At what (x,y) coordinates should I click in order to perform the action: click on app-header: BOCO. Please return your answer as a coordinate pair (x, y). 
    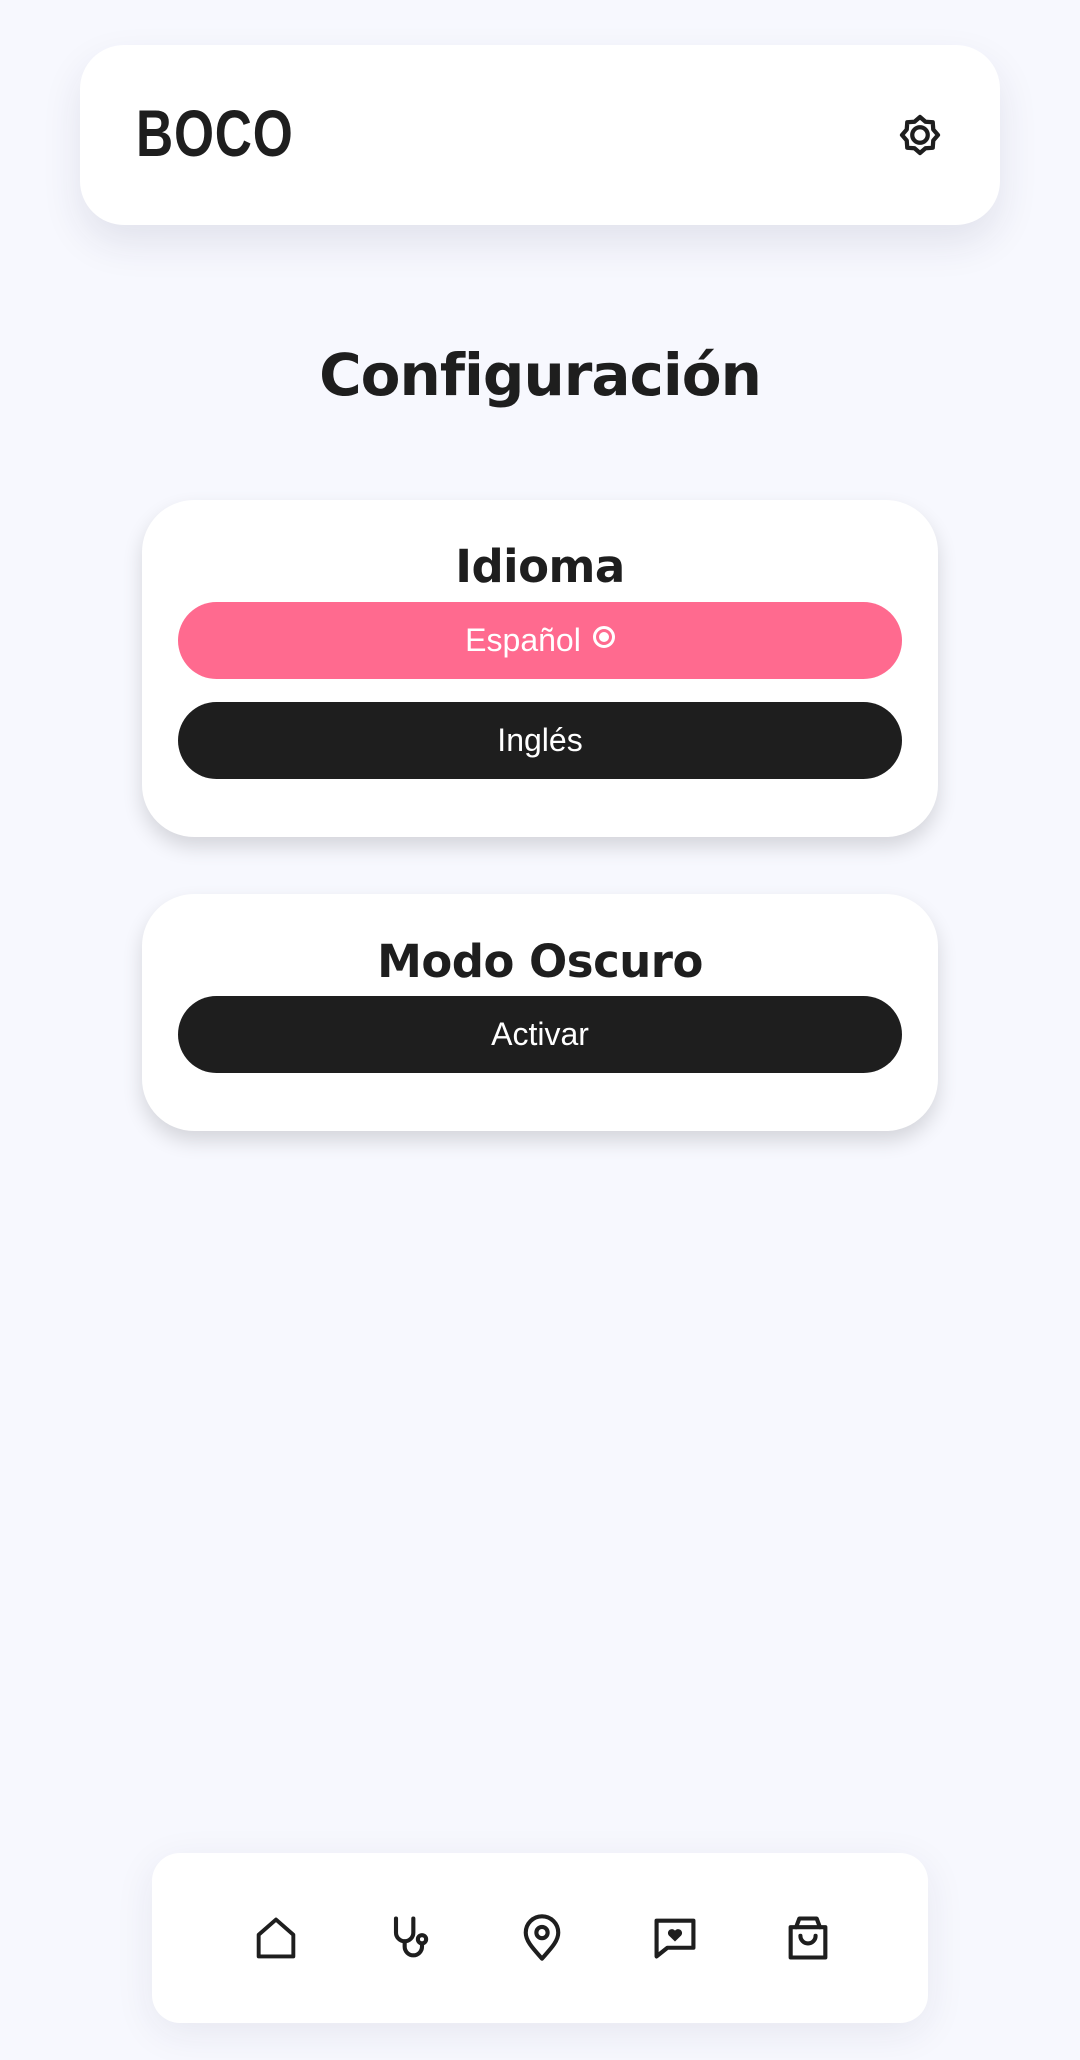
    Looking at the image, I should click on (540, 135).